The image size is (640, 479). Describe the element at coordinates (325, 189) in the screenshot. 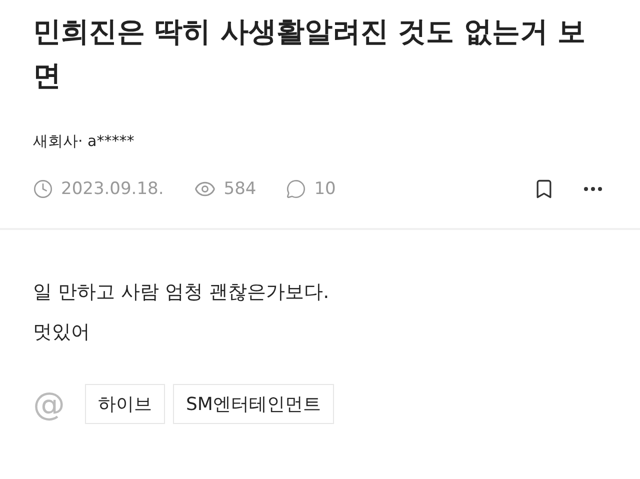

I see `comment-count: 10` at that location.